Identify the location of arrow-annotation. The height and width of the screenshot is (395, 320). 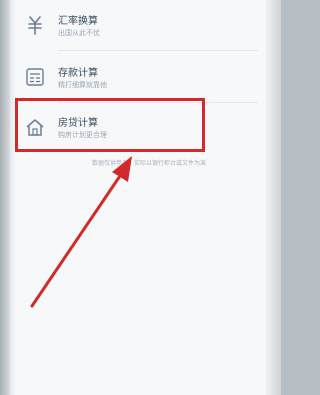
(81, 232).